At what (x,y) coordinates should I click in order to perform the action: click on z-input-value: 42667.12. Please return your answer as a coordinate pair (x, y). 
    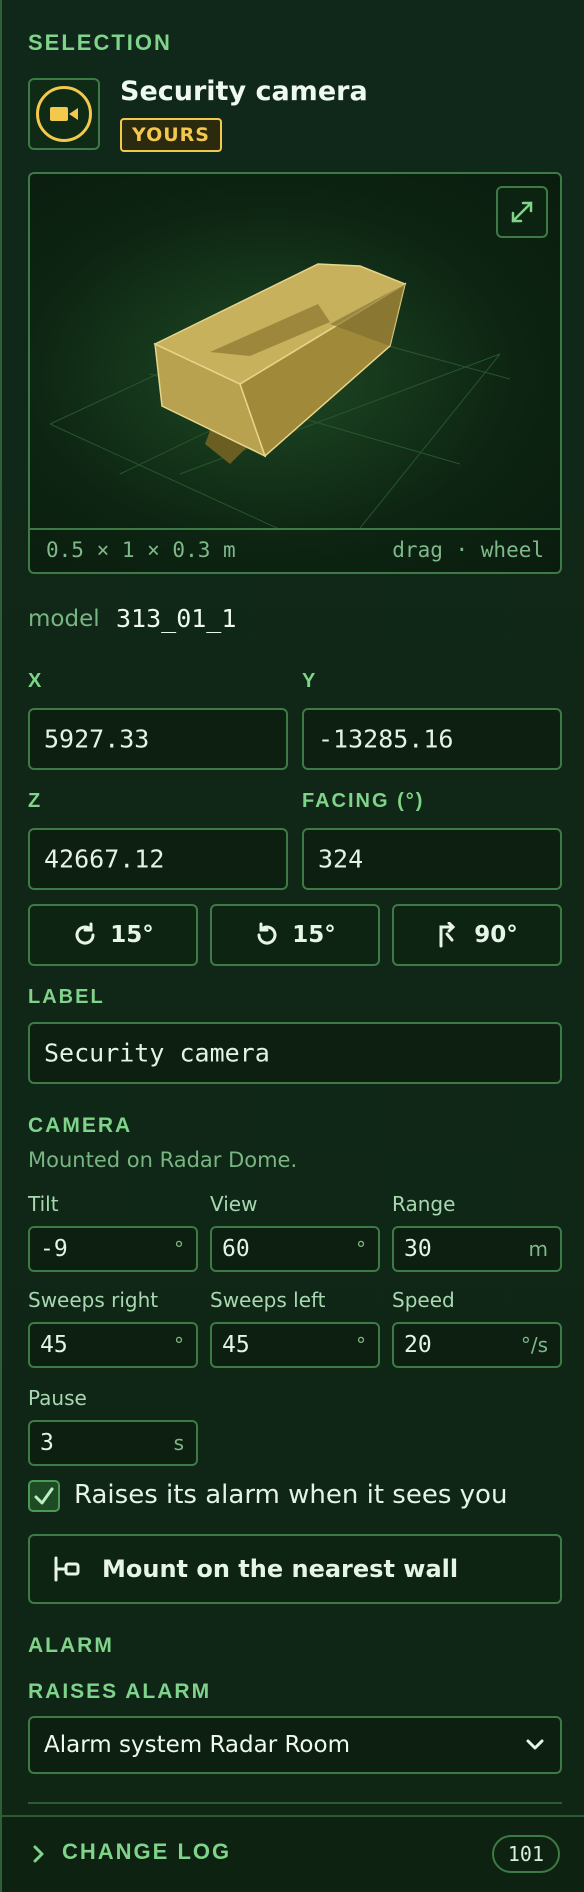
    Looking at the image, I should click on (104, 859).